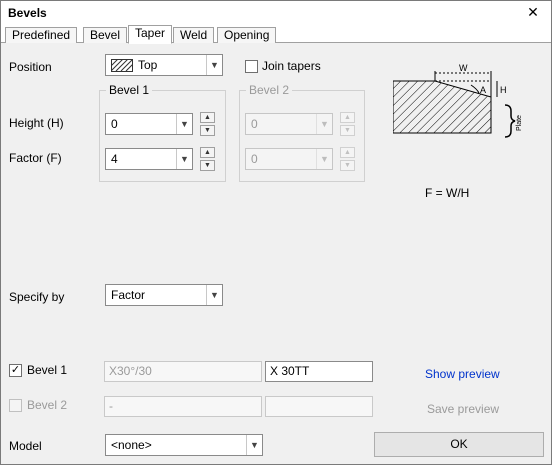 The height and width of the screenshot is (465, 552). What do you see at coordinates (276, 13) in the screenshot?
I see `title-bar: Bevels ✕` at bounding box center [276, 13].